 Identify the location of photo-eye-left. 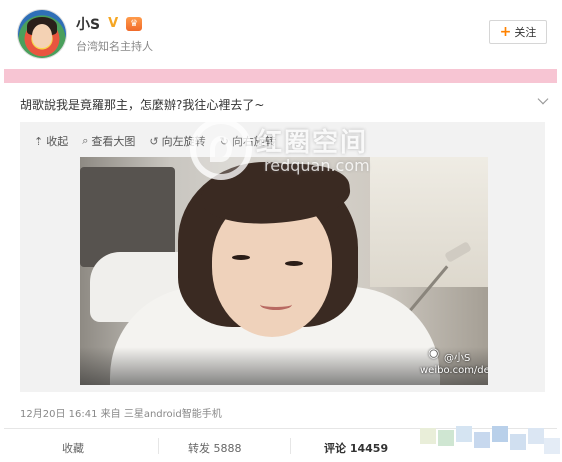
(241, 257).